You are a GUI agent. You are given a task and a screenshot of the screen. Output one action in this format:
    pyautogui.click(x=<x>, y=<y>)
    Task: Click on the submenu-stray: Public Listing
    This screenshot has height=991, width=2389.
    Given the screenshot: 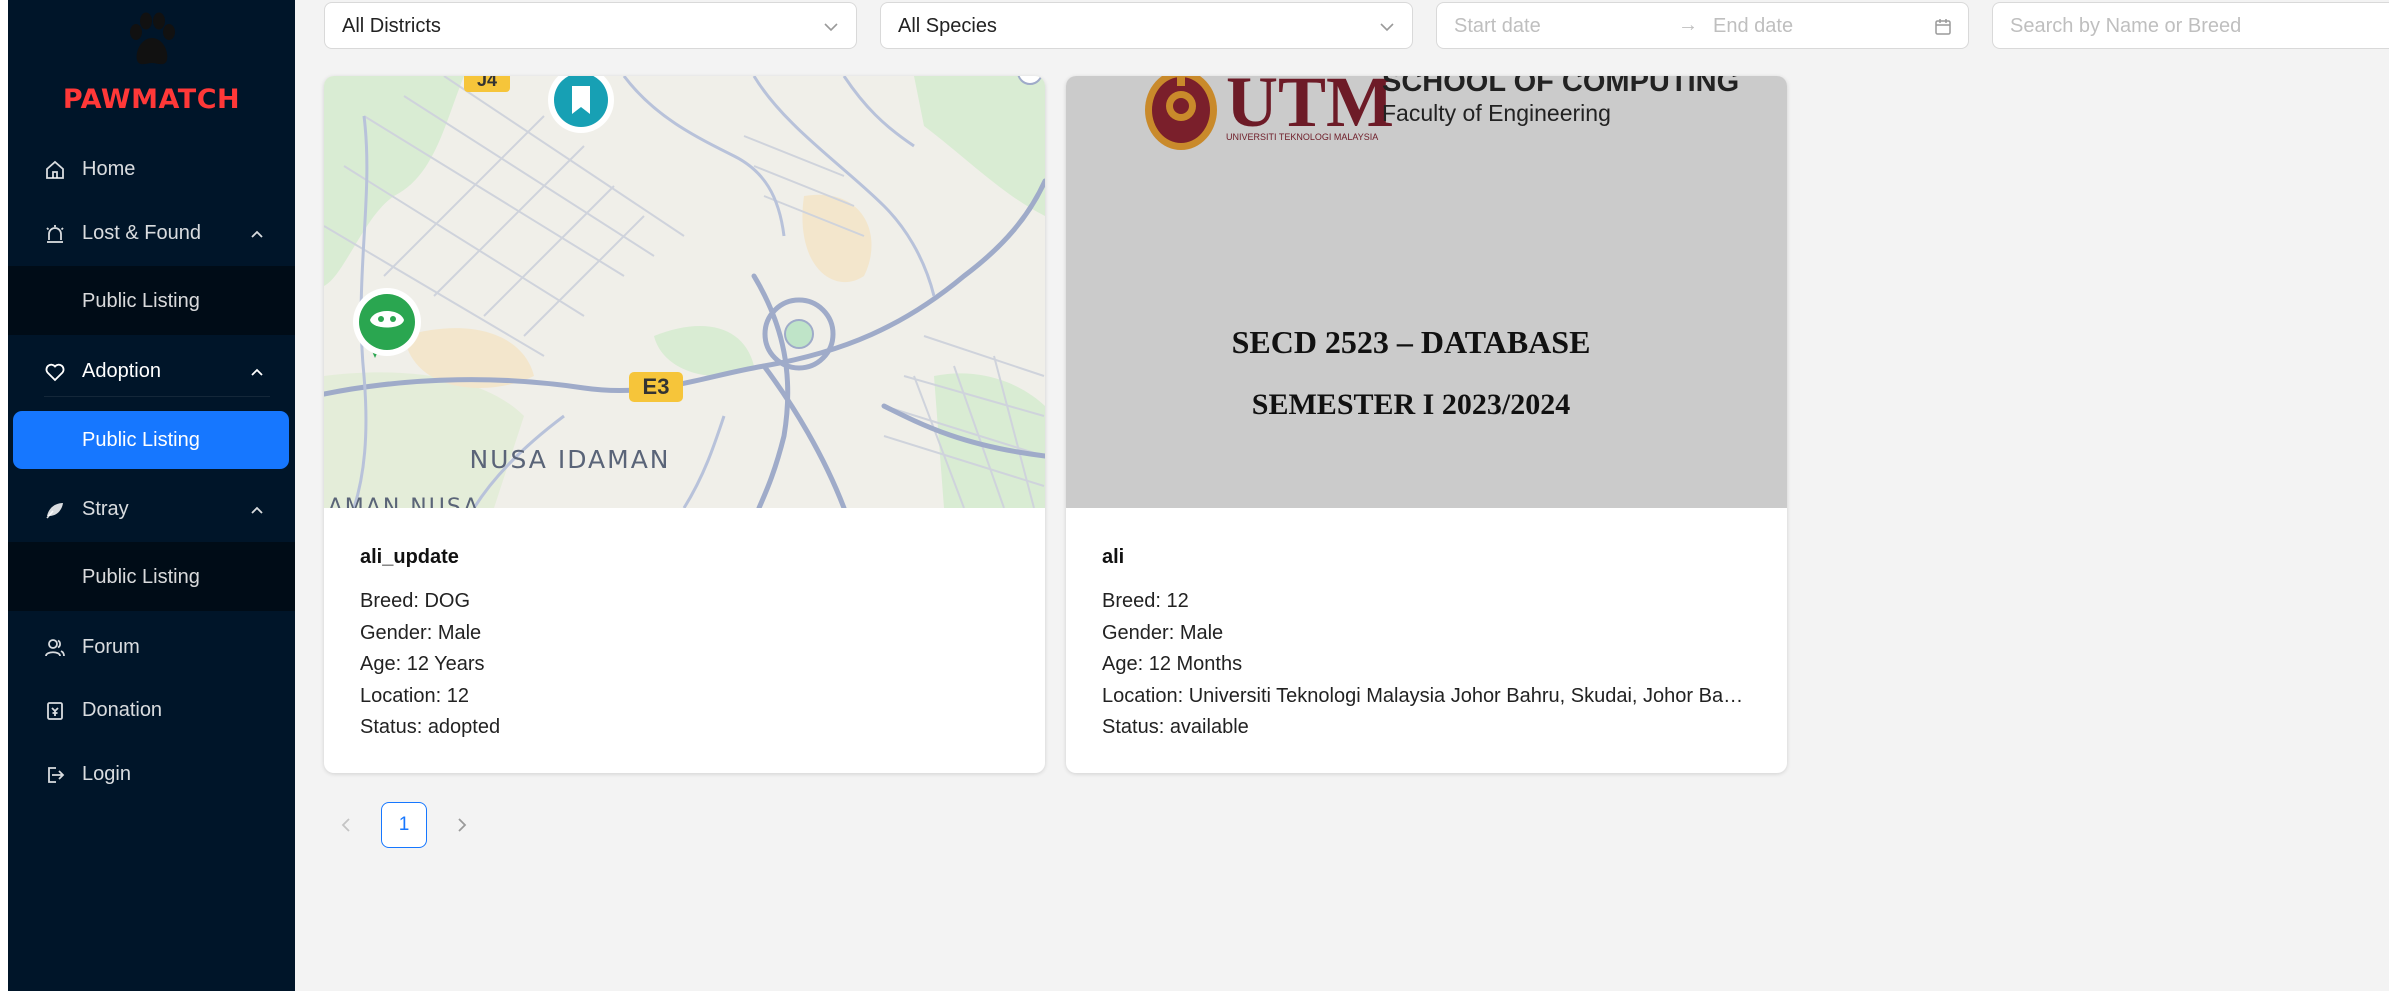 What is the action you would take?
    pyautogui.click(x=151, y=576)
    